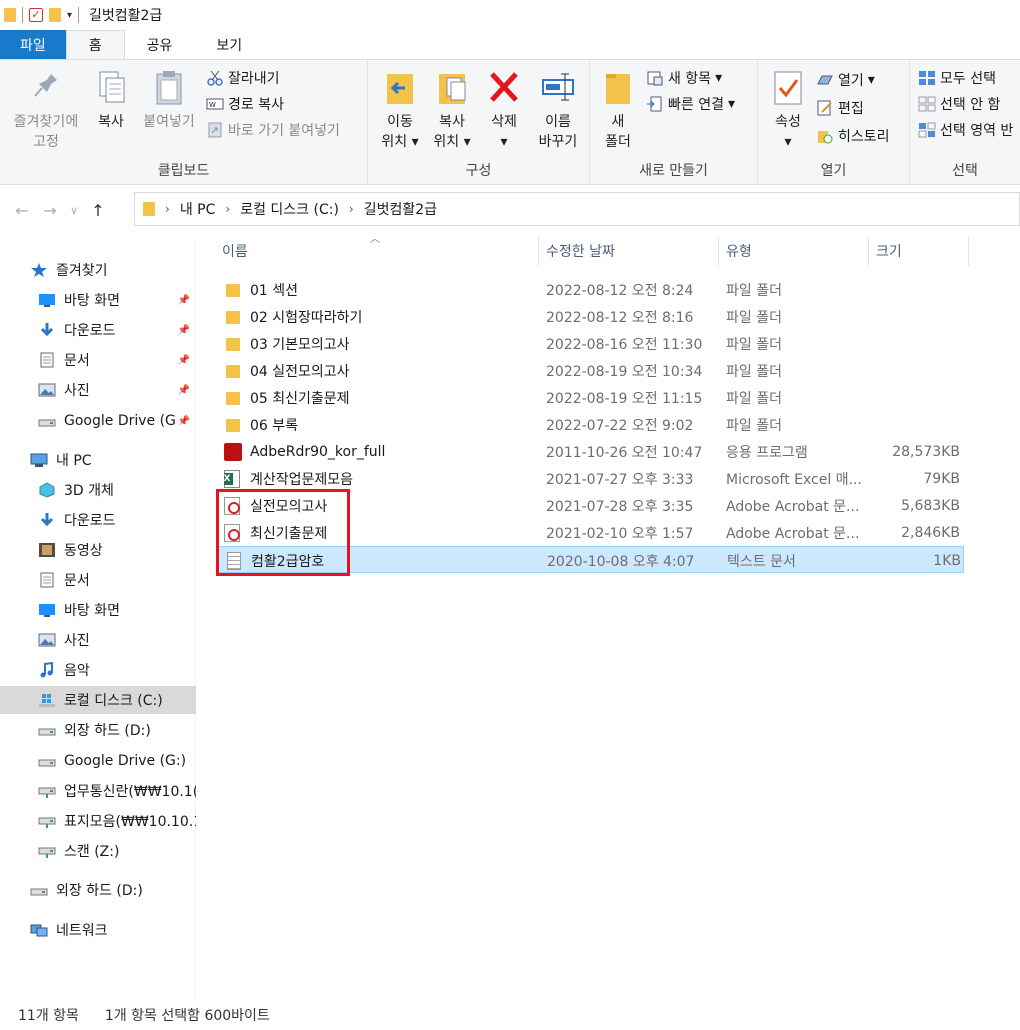 This screenshot has width=1020, height=1030. I want to click on sidebar-item: Google Drive (G 📌, so click(98, 421).